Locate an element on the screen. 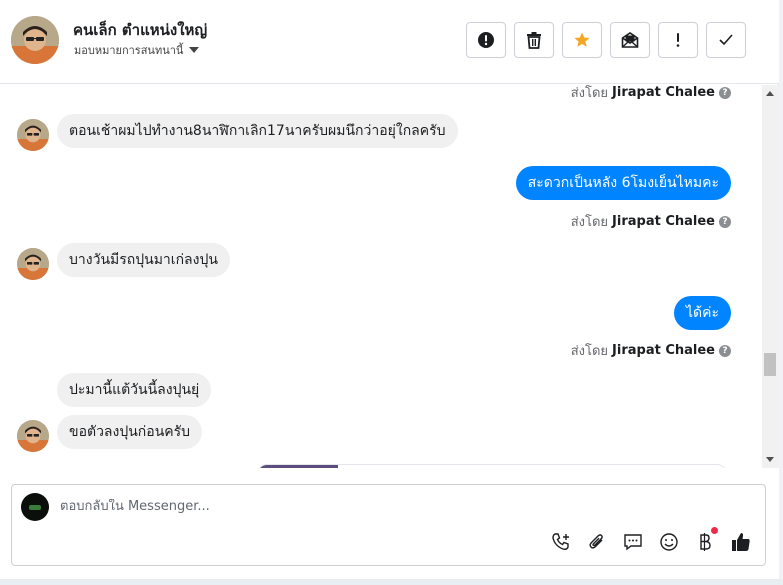  message-bubble: ปะมานี้แต้วันนี้ลงปุนยุ่ is located at coordinates (134, 390).